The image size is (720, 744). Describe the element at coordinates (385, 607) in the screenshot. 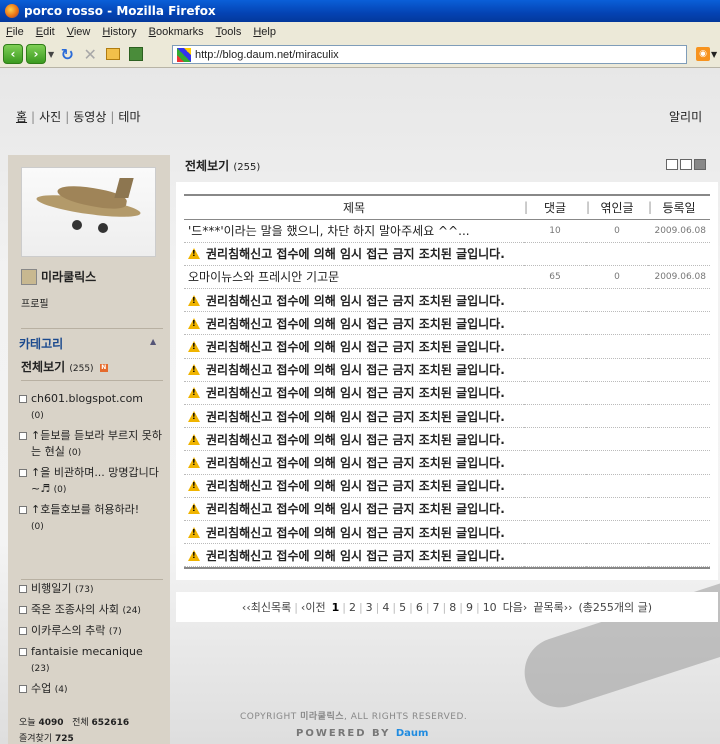

I see `pager-page-4: 4` at that location.